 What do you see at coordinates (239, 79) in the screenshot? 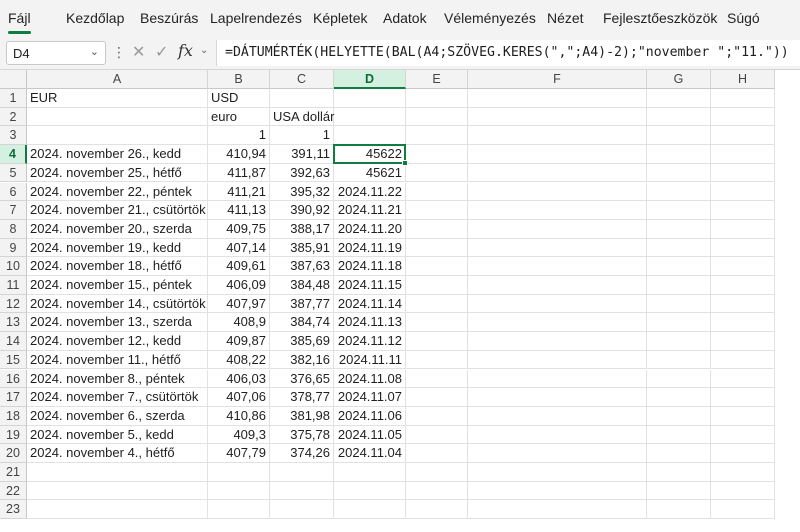
I see `column-header-b: B` at bounding box center [239, 79].